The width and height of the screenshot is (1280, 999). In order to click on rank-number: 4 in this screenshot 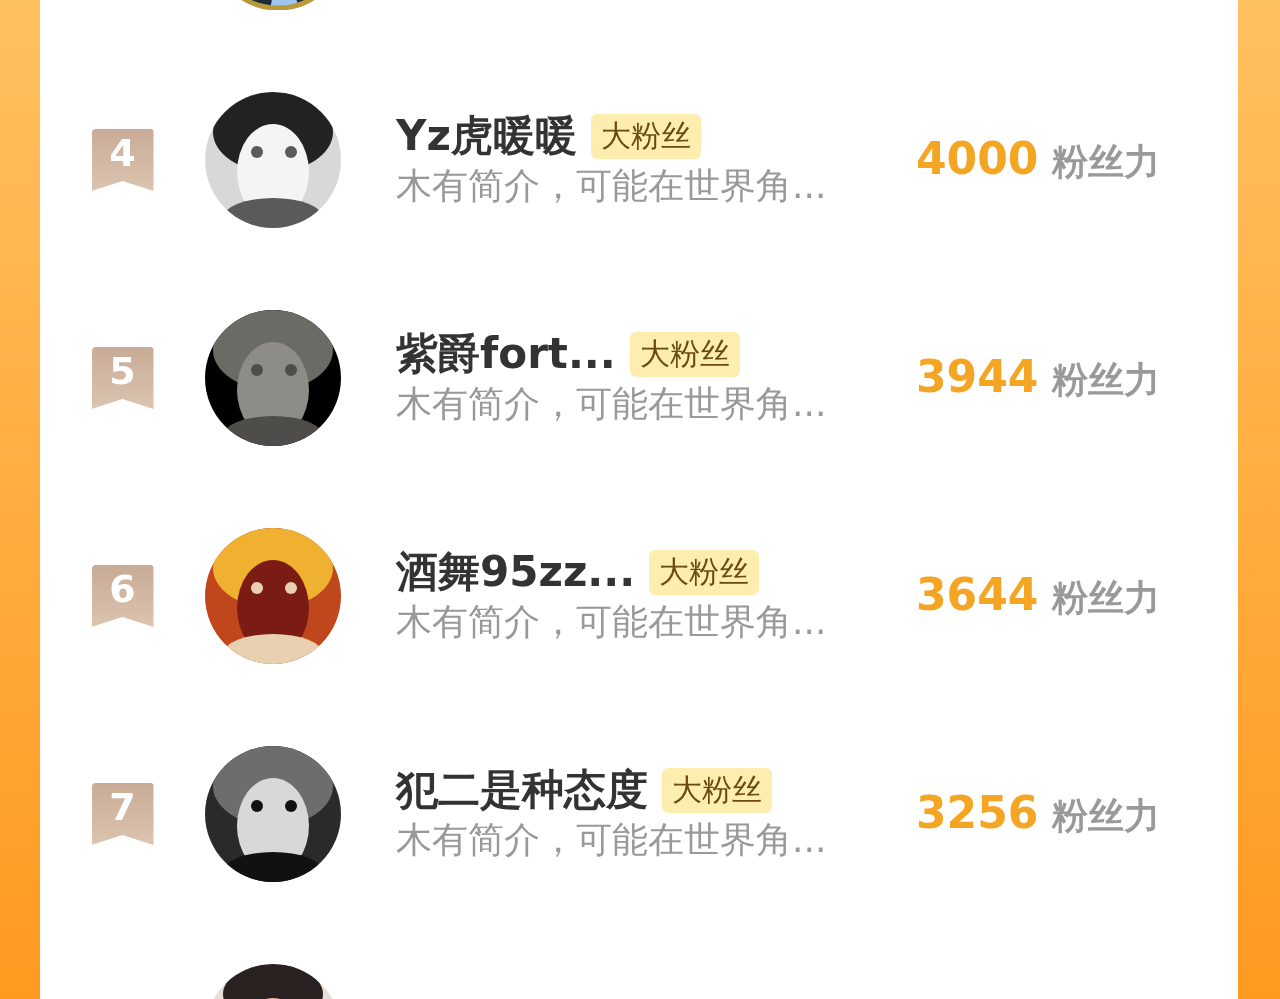, I will do `click(122, 153)`.